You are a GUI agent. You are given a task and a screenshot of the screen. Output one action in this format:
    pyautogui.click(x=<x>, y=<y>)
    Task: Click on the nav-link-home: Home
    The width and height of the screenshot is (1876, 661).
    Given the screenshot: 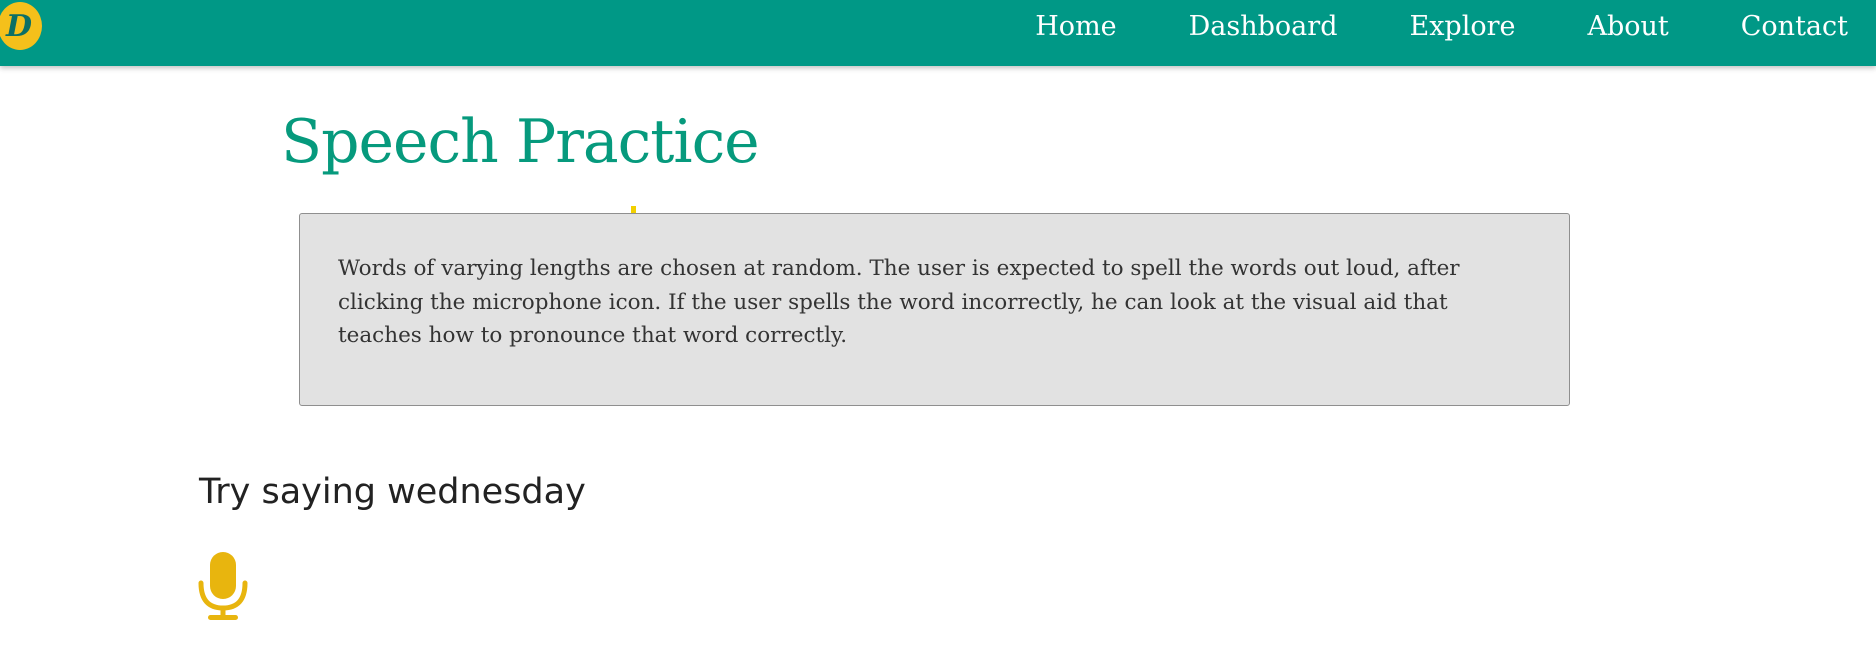 What is the action you would take?
    pyautogui.click(x=1075, y=26)
    